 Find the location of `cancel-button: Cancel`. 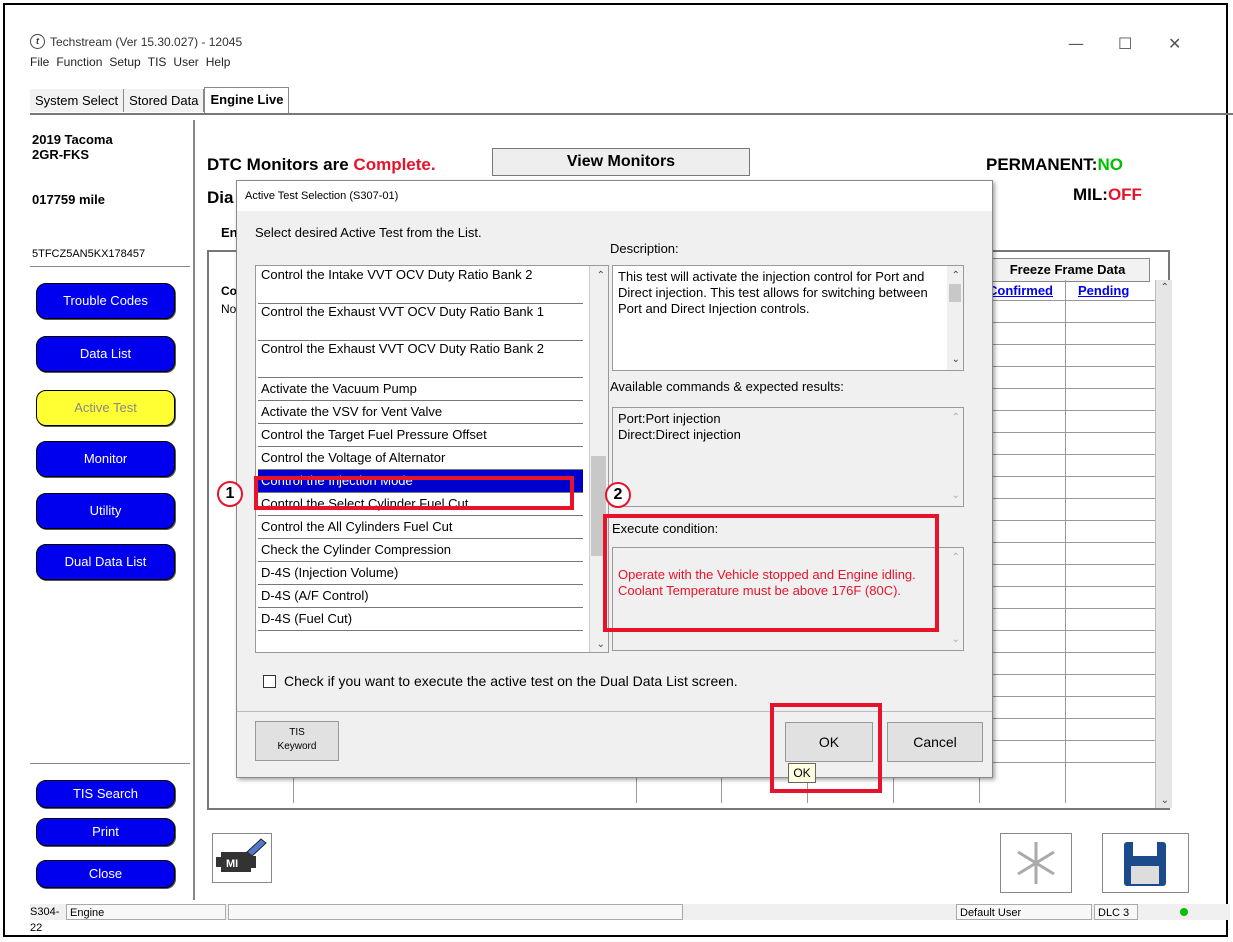

cancel-button: Cancel is located at coordinates (935, 742).